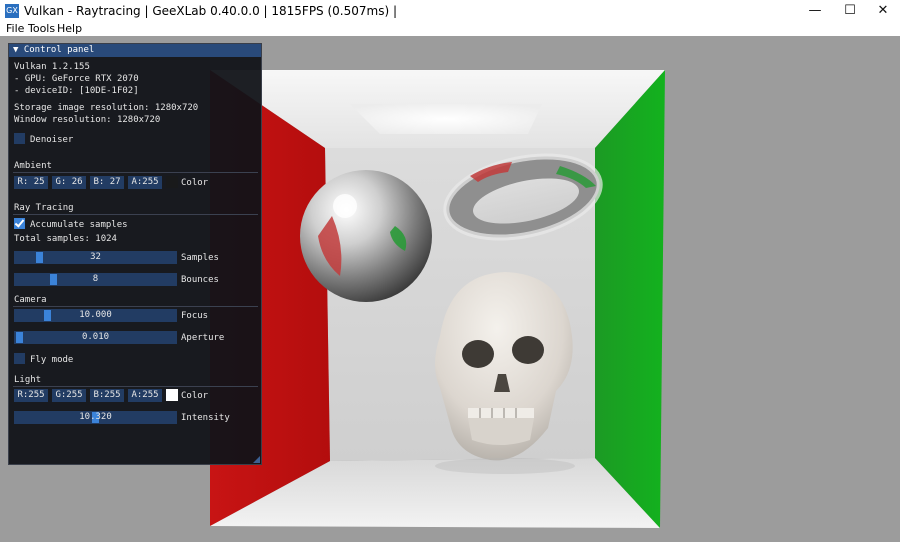 The width and height of the screenshot is (900, 542). What do you see at coordinates (815, 11) in the screenshot?
I see `minimize-button: —` at bounding box center [815, 11].